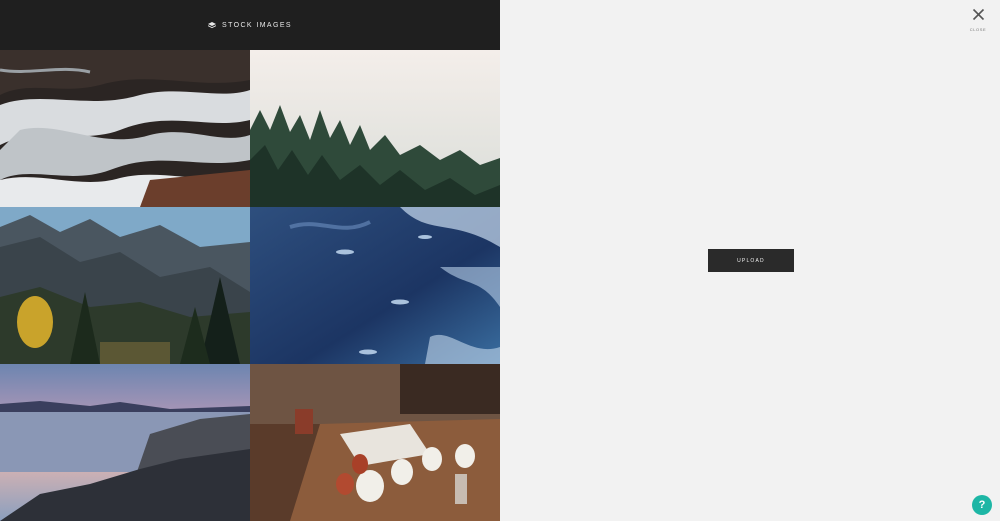 Image resolution: width=1000 pixels, height=521 pixels. I want to click on stock-image-ocean-waves, so click(125, 128).